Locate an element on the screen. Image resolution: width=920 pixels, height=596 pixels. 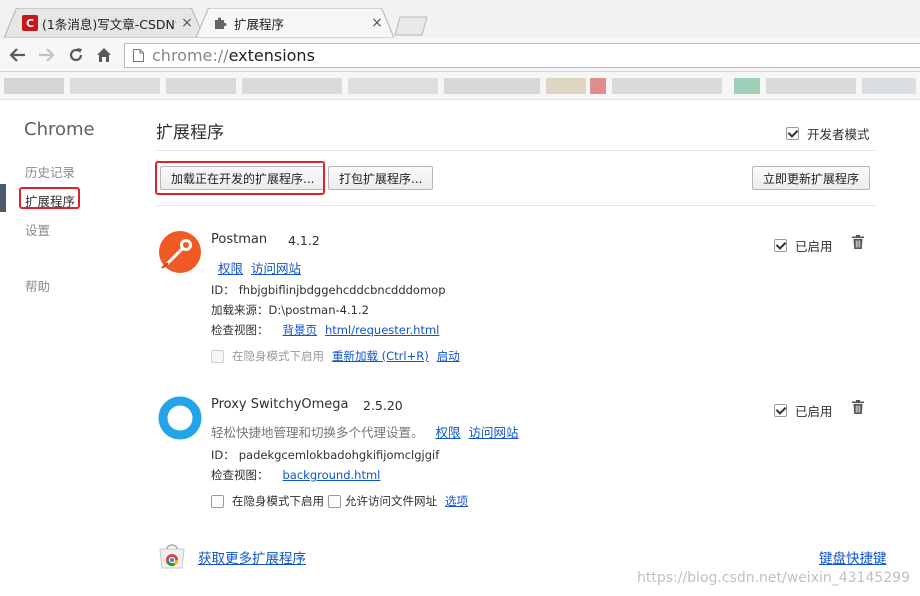
file-access-label: 允许访问文件网址 is located at coordinates (391, 501).